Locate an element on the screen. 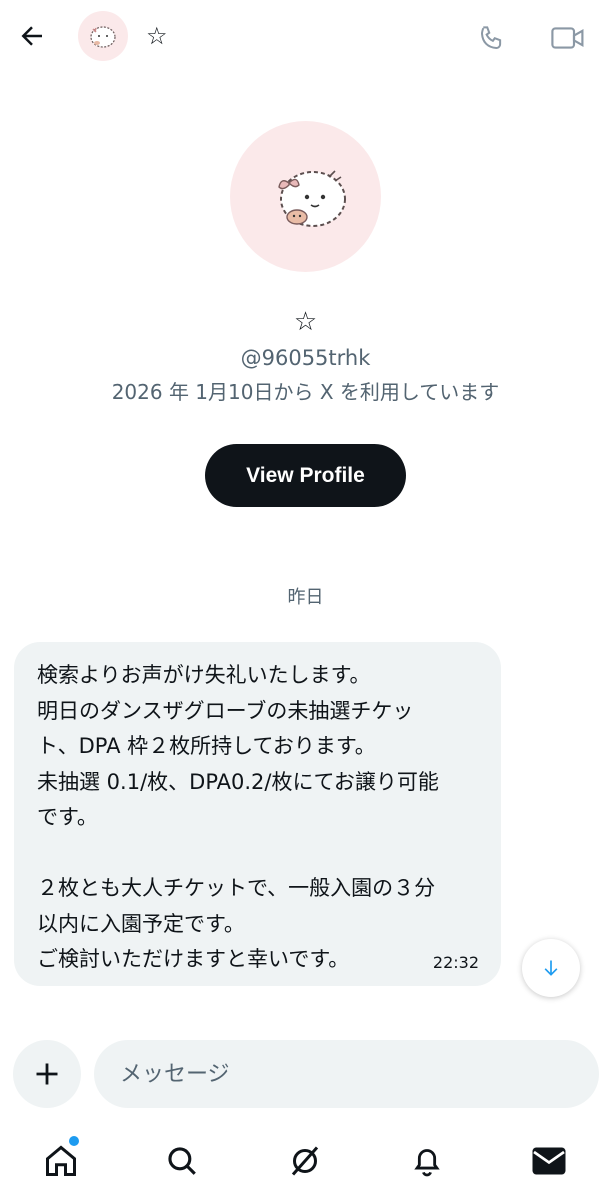 This screenshot has width=611, height=1200. message-input is located at coordinates (346, 1074).